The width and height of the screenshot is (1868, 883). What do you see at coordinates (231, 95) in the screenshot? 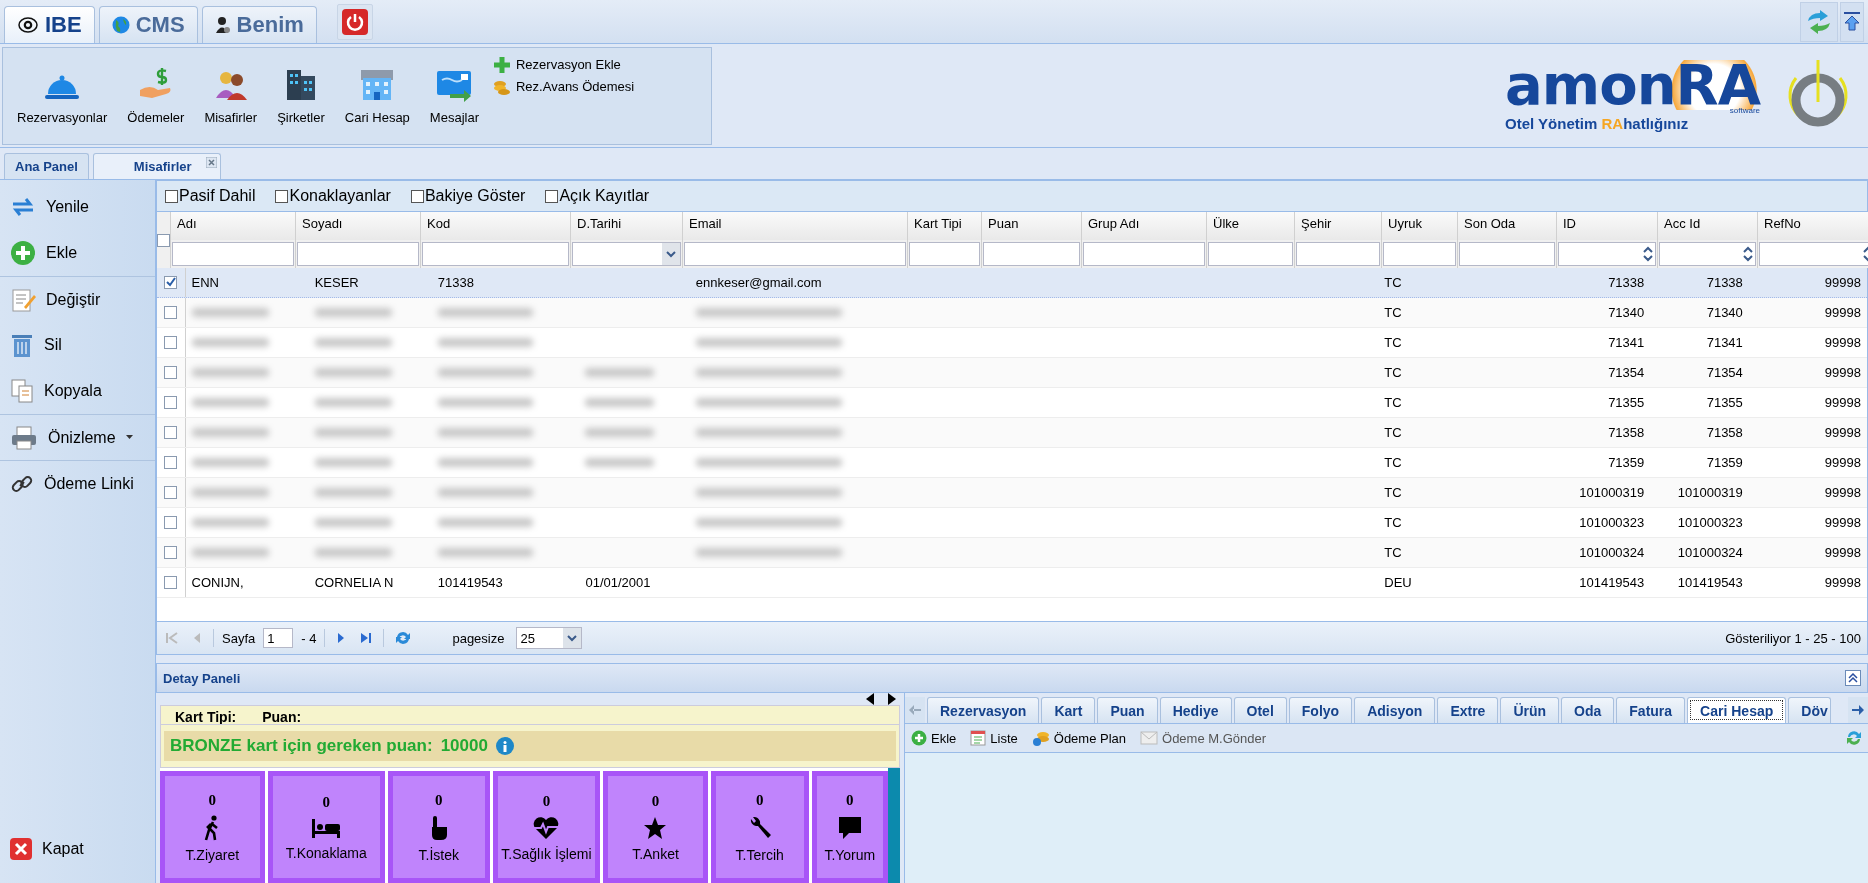
I see `ribbon-button: Misafirler` at bounding box center [231, 95].